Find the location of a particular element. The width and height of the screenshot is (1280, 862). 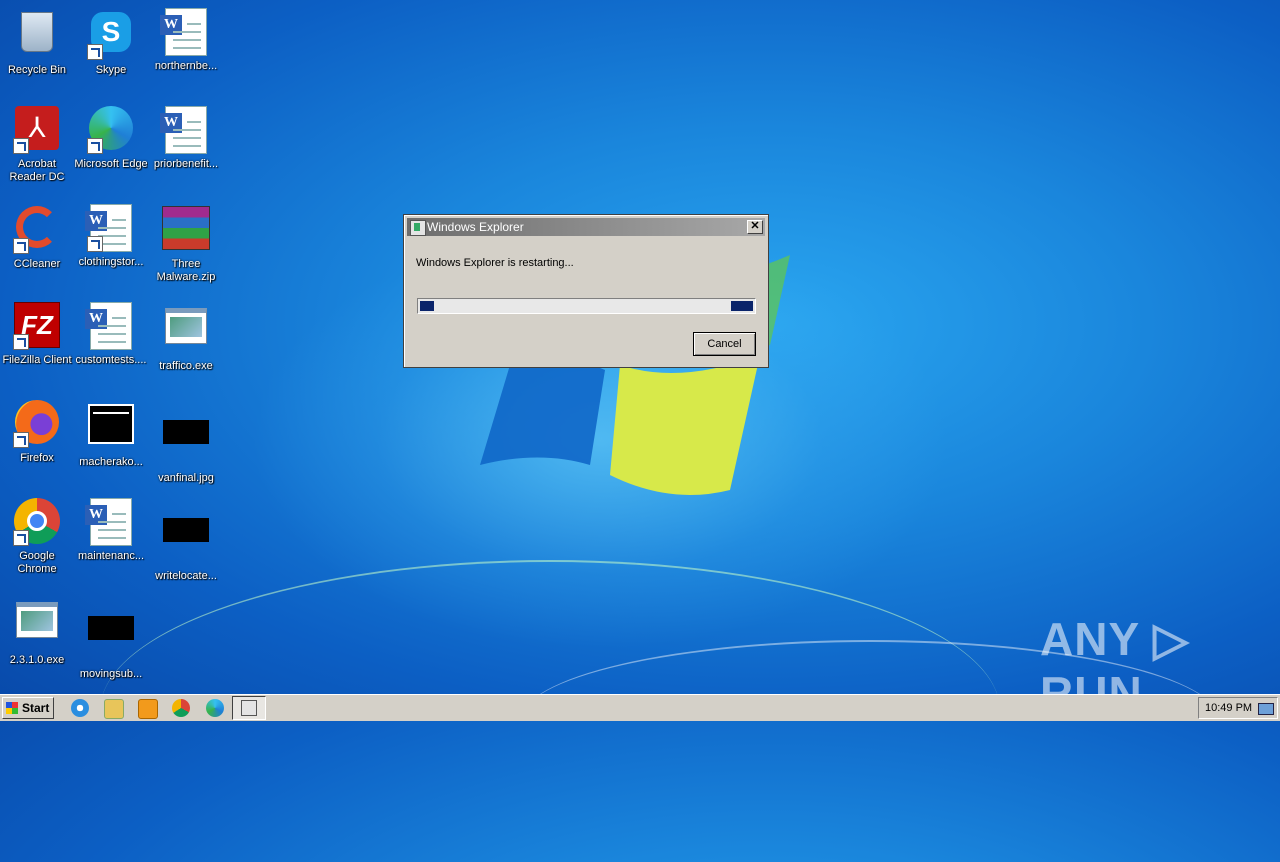

desktop-icon-three-malware-zip: Three Malware.zip is located at coordinates (186, 244).